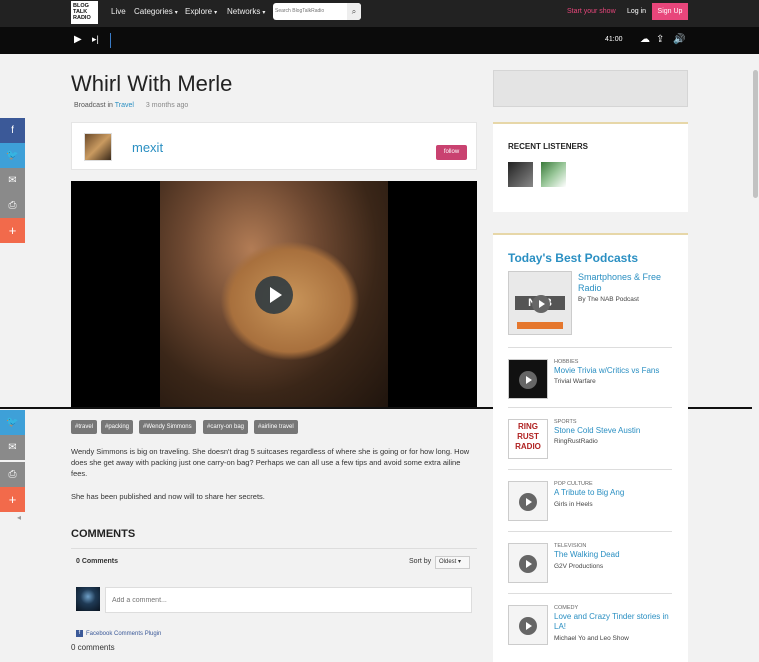 The height and width of the screenshot is (662, 759). Describe the element at coordinates (565, 422) in the screenshot. I see `podcast-category: SPORTS` at that location.